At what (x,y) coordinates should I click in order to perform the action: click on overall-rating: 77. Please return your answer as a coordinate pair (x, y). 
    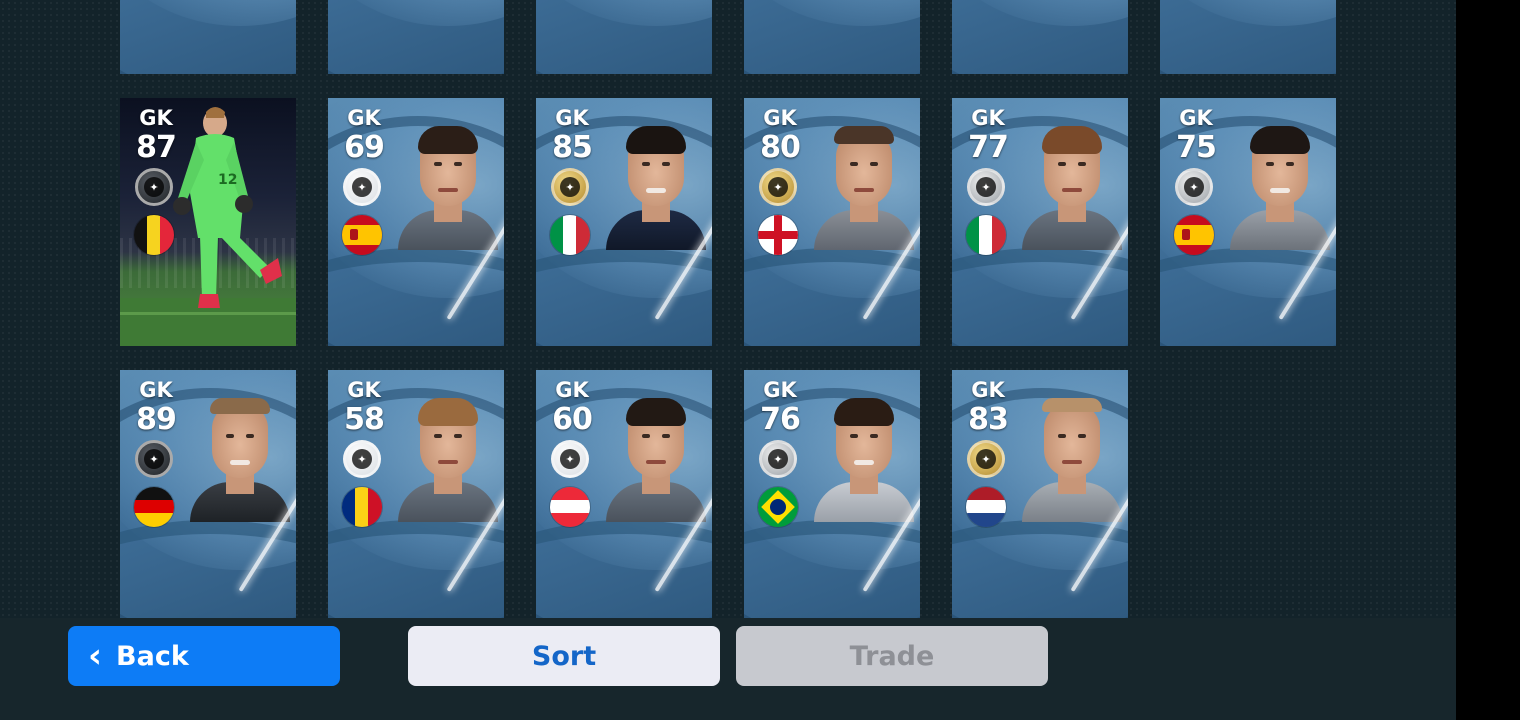
    Looking at the image, I should click on (988, 147).